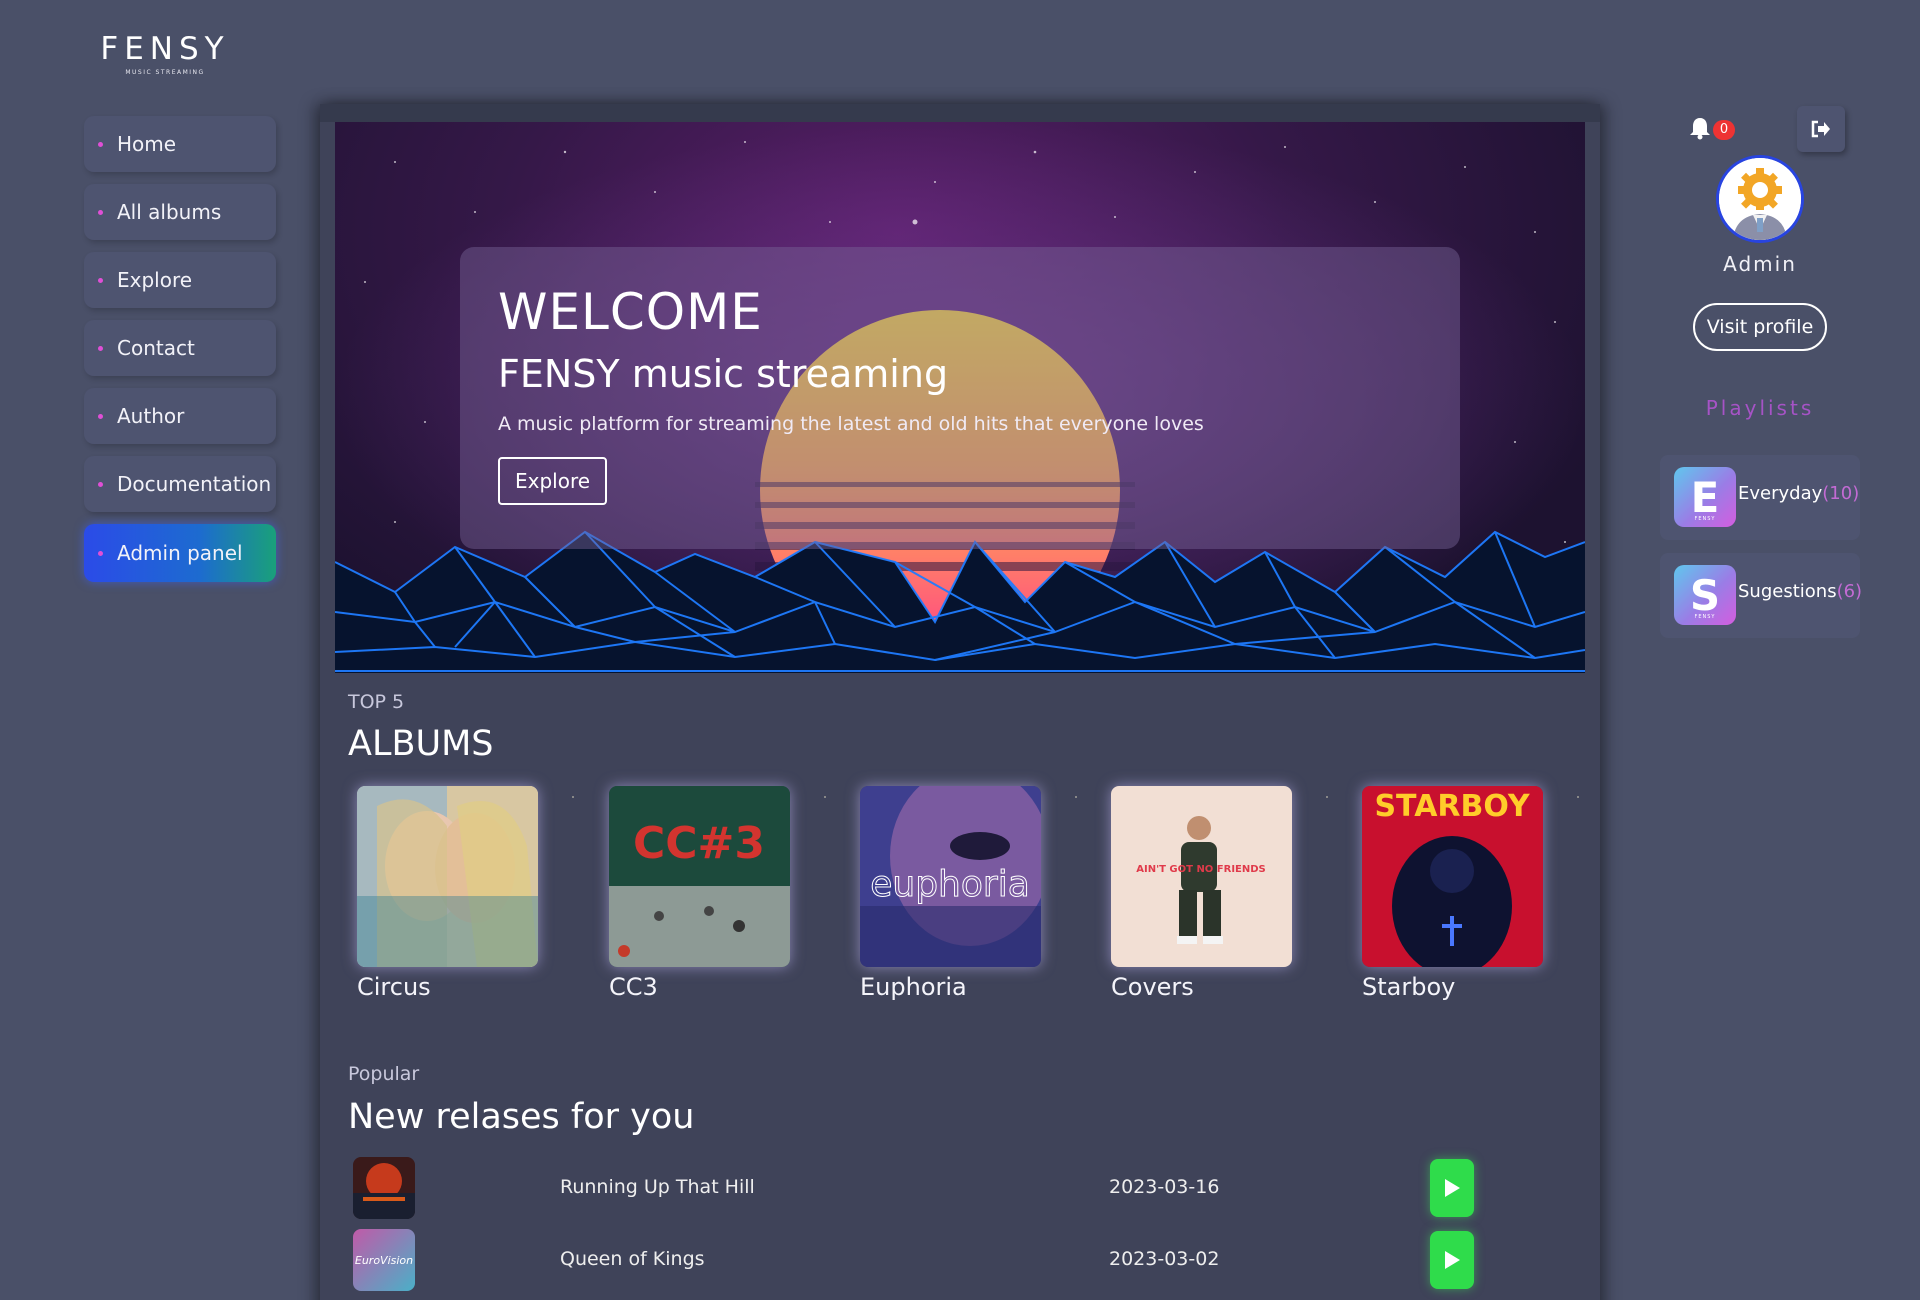  I want to click on playlist-count: (10), so click(1841, 493).